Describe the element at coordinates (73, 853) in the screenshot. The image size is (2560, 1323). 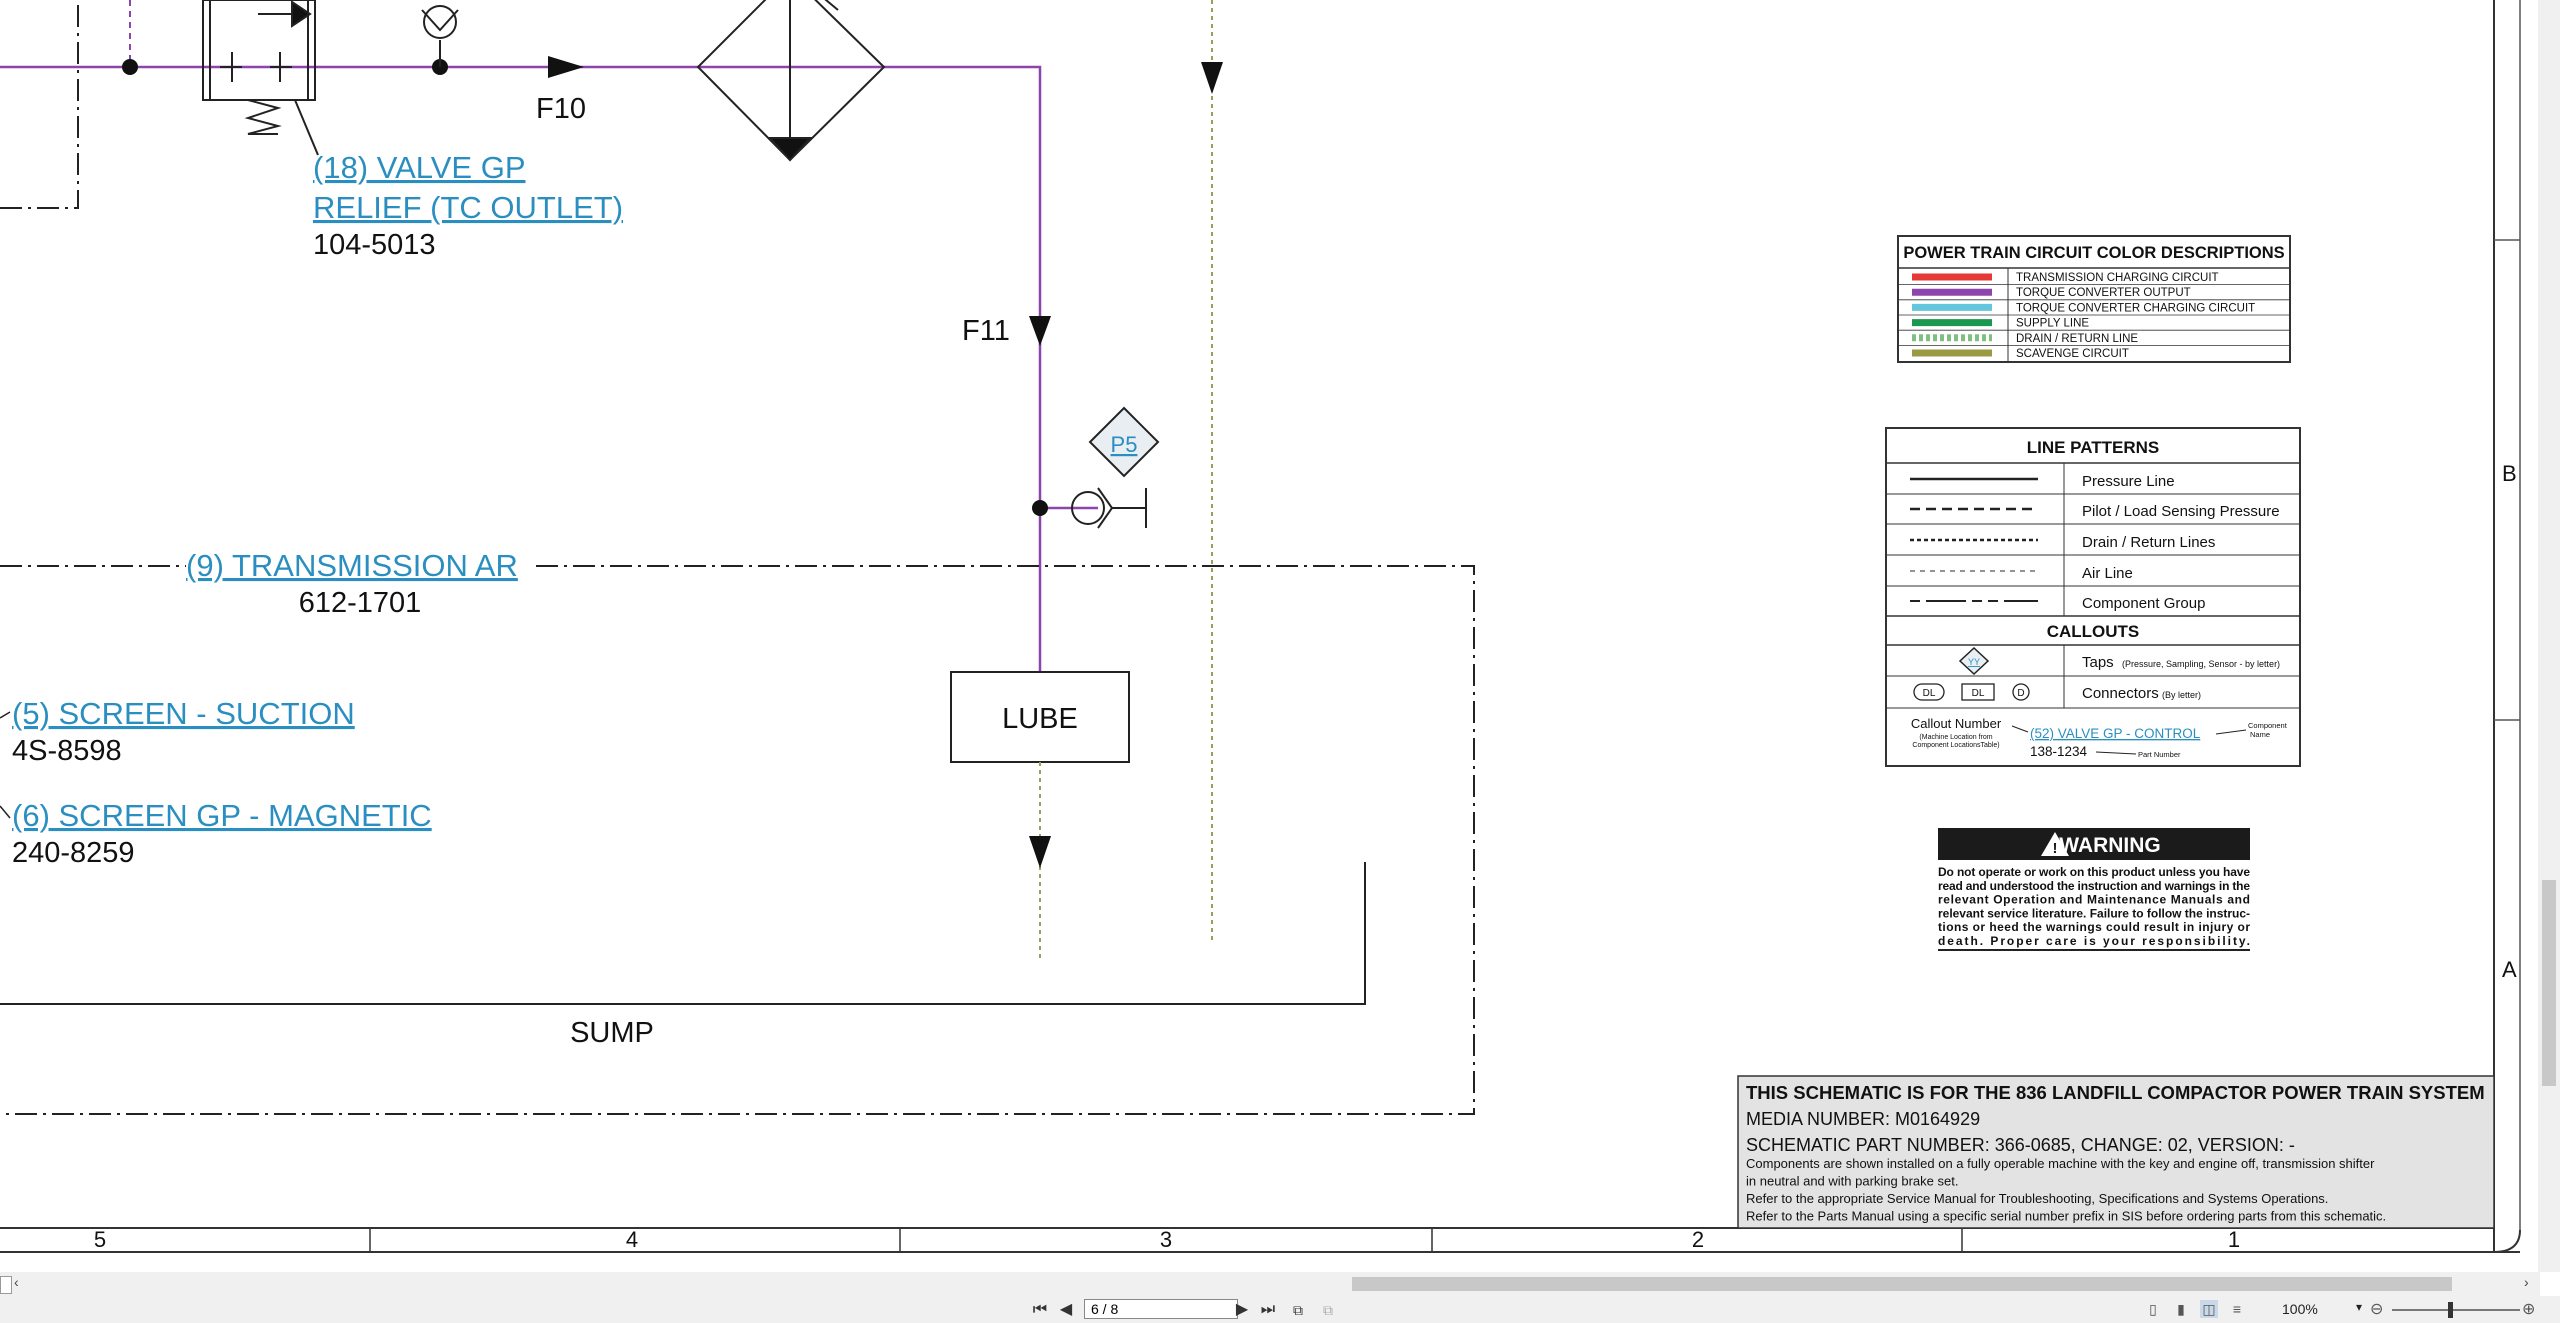
I see `part-number-screen-6: 240-8259` at that location.